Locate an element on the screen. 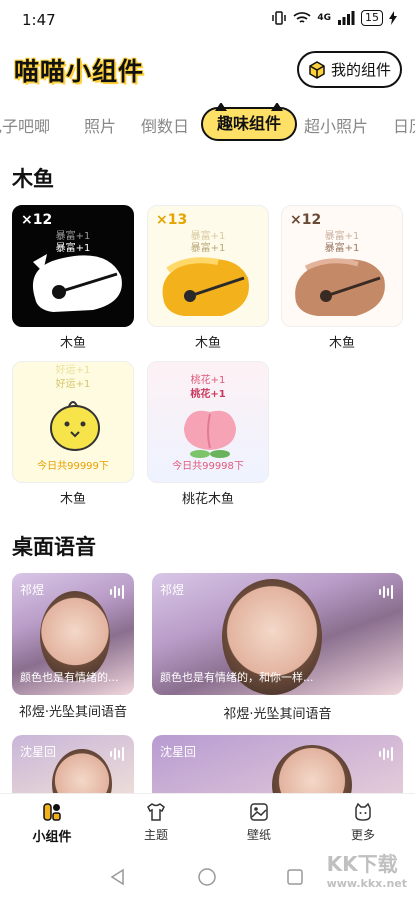 This screenshot has height=900, width=415. character-portrait is located at coordinates (75, 636).